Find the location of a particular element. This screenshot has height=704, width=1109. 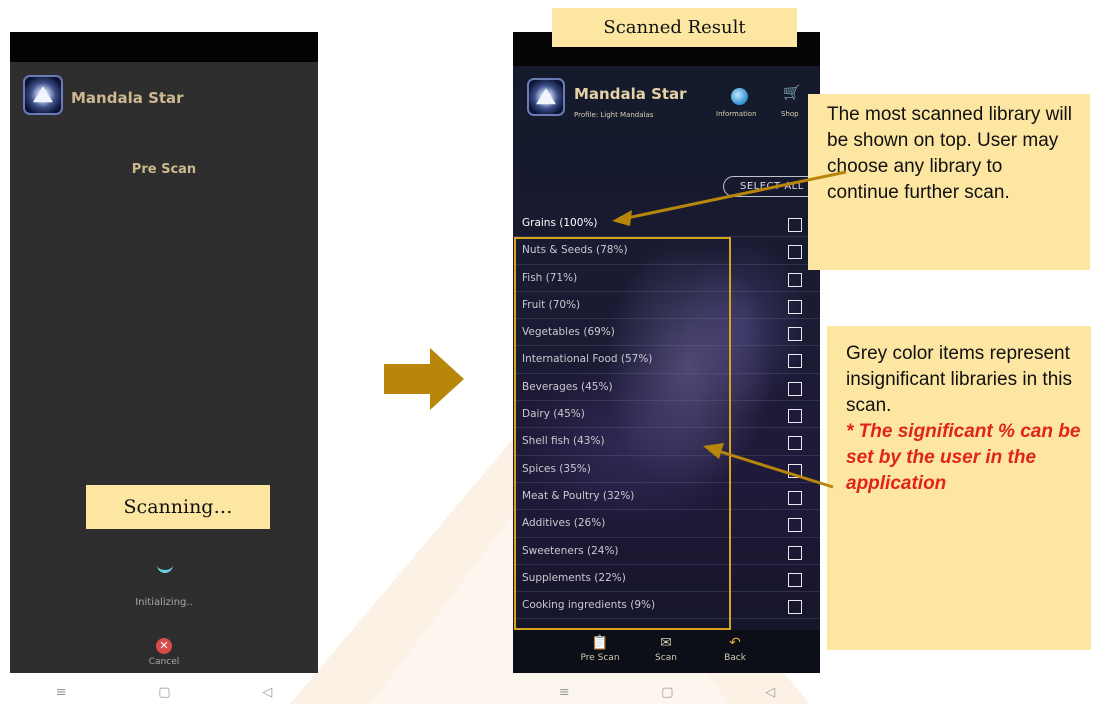

right-system-nav: ≡ ▢ ◁ is located at coordinates (667, 692).